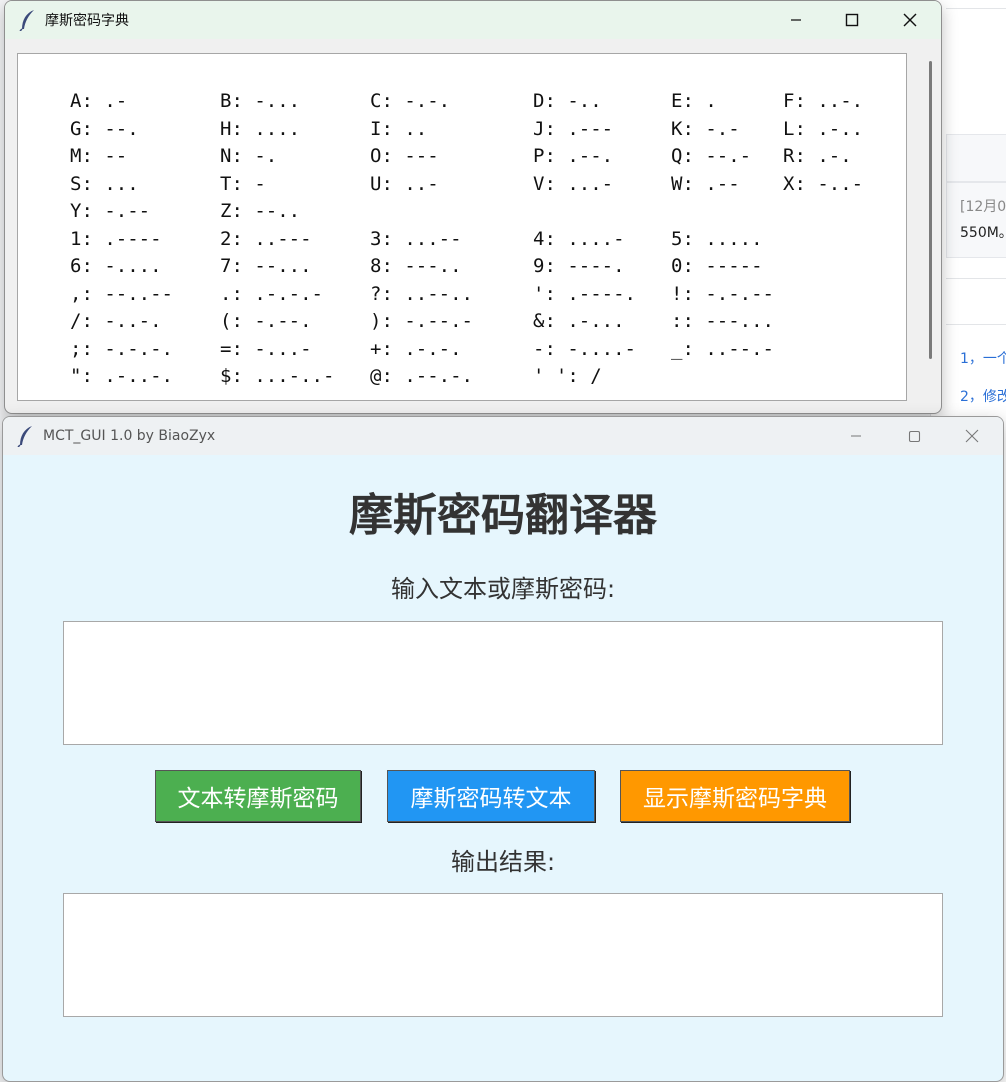 The image size is (1006, 1082). What do you see at coordinates (705, 128) in the screenshot?
I see `dict-entry: K: -.-` at bounding box center [705, 128].